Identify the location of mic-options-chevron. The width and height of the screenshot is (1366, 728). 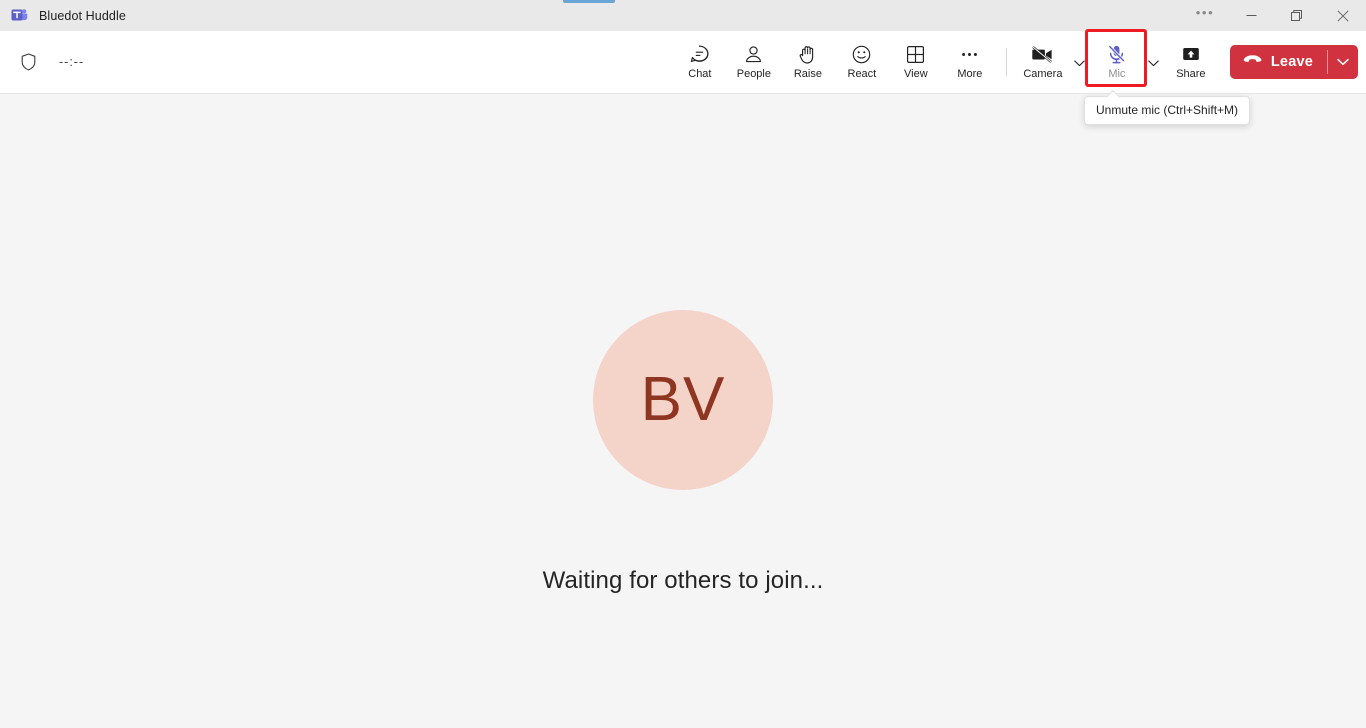
(1154, 63).